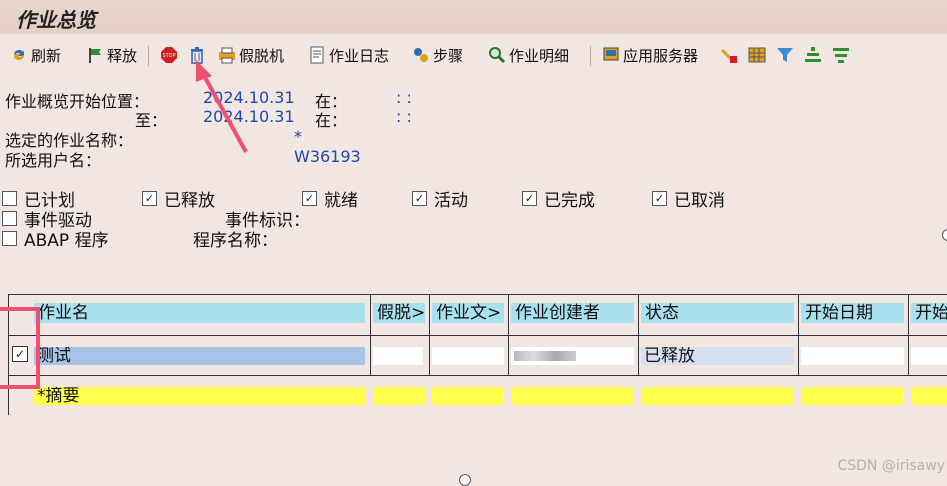 Image resolution: width=947 pixels, height=486 pixels. What do you see at coordinates (199, 313) in the screenshot?
I see `header-job-name: 作业名` at bounding box center [199, 313].